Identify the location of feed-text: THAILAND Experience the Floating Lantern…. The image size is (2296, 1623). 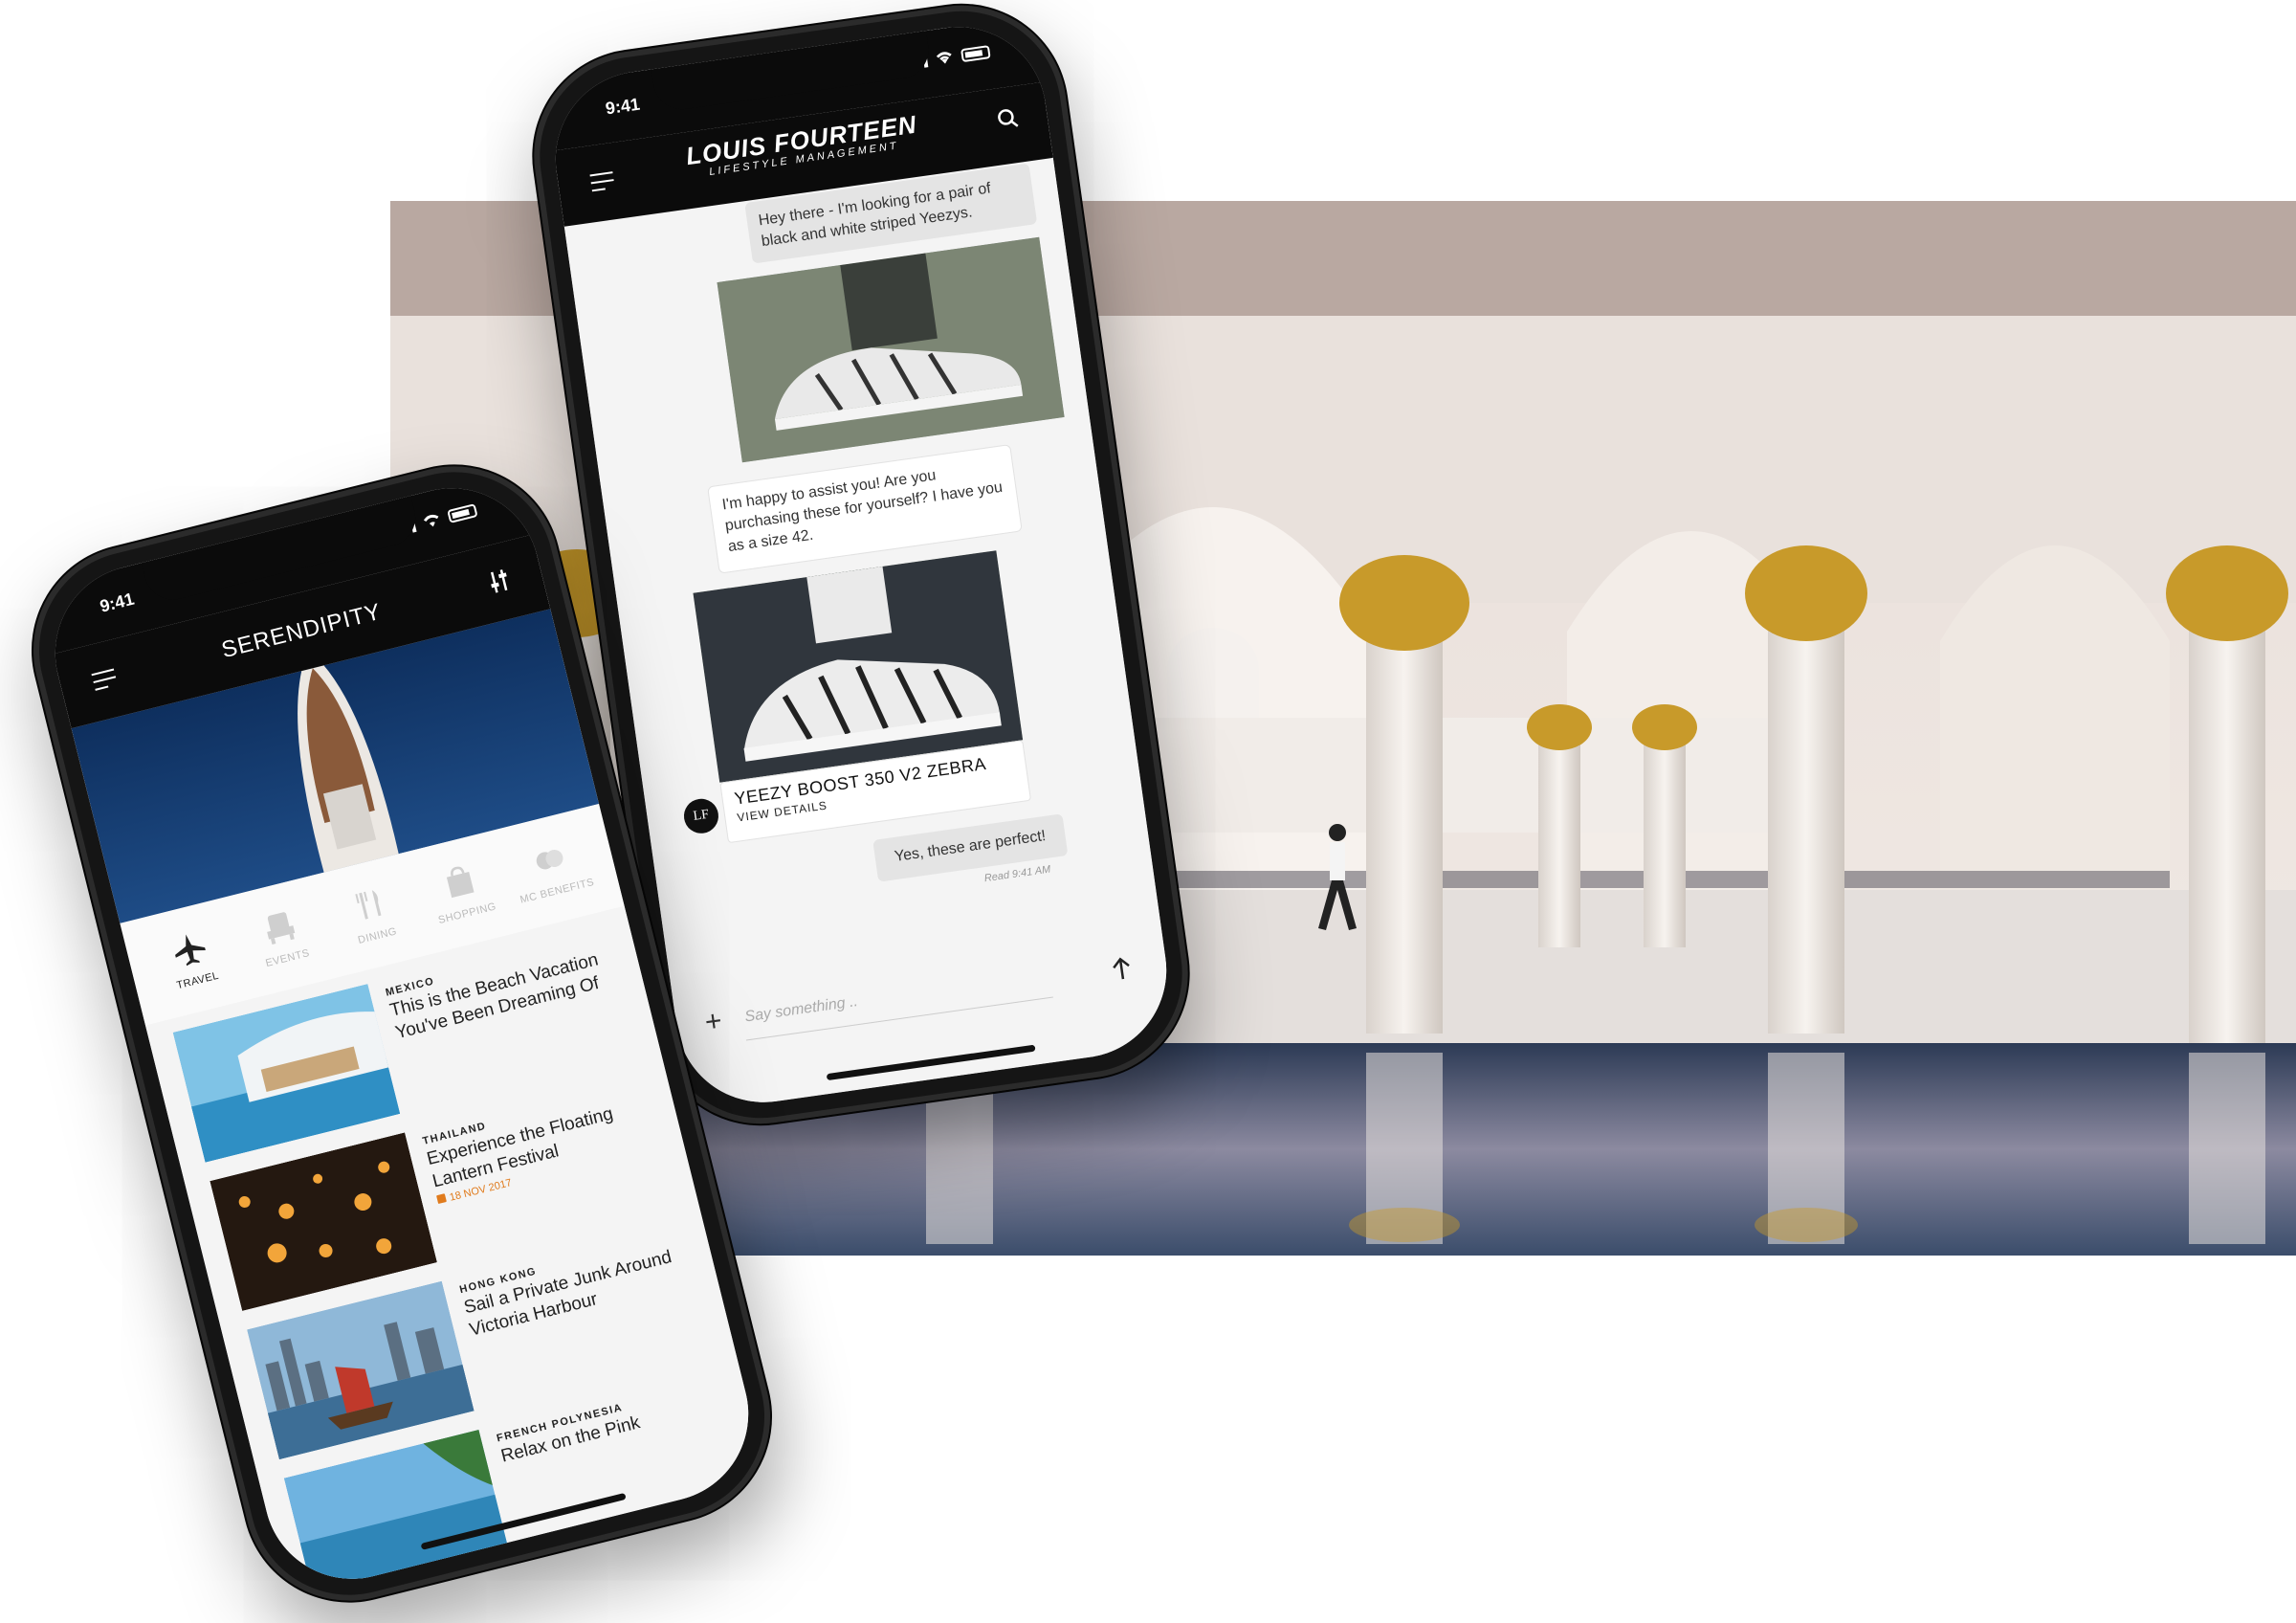
(546, 1166).